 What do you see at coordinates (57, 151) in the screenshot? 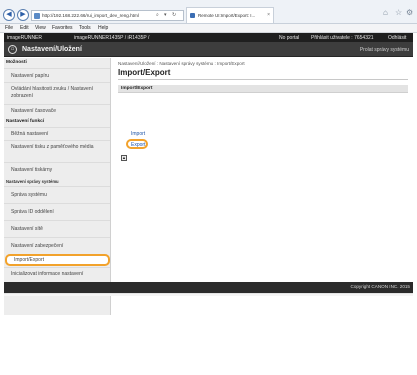
I see `sidebar-item-media-print: Nastavení tisku z paměťového média` at bounding box center [57, 151].